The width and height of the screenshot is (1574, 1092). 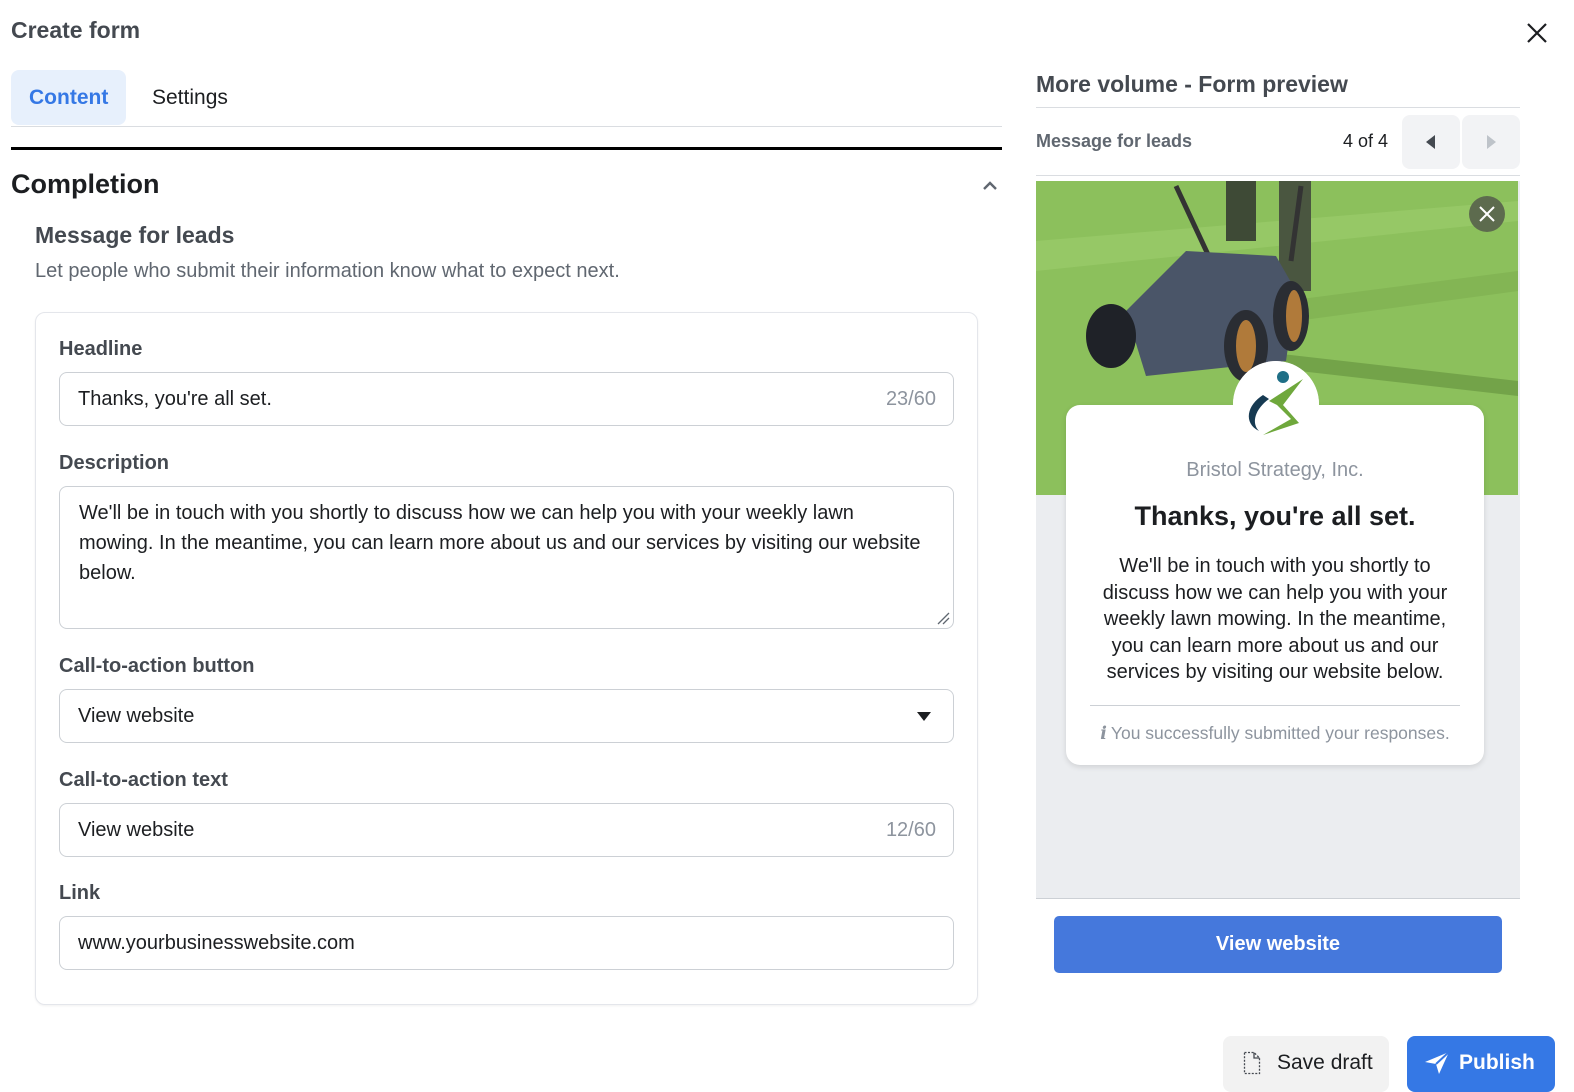 I want to click on next-page-button, so click(x=1491, y=142).